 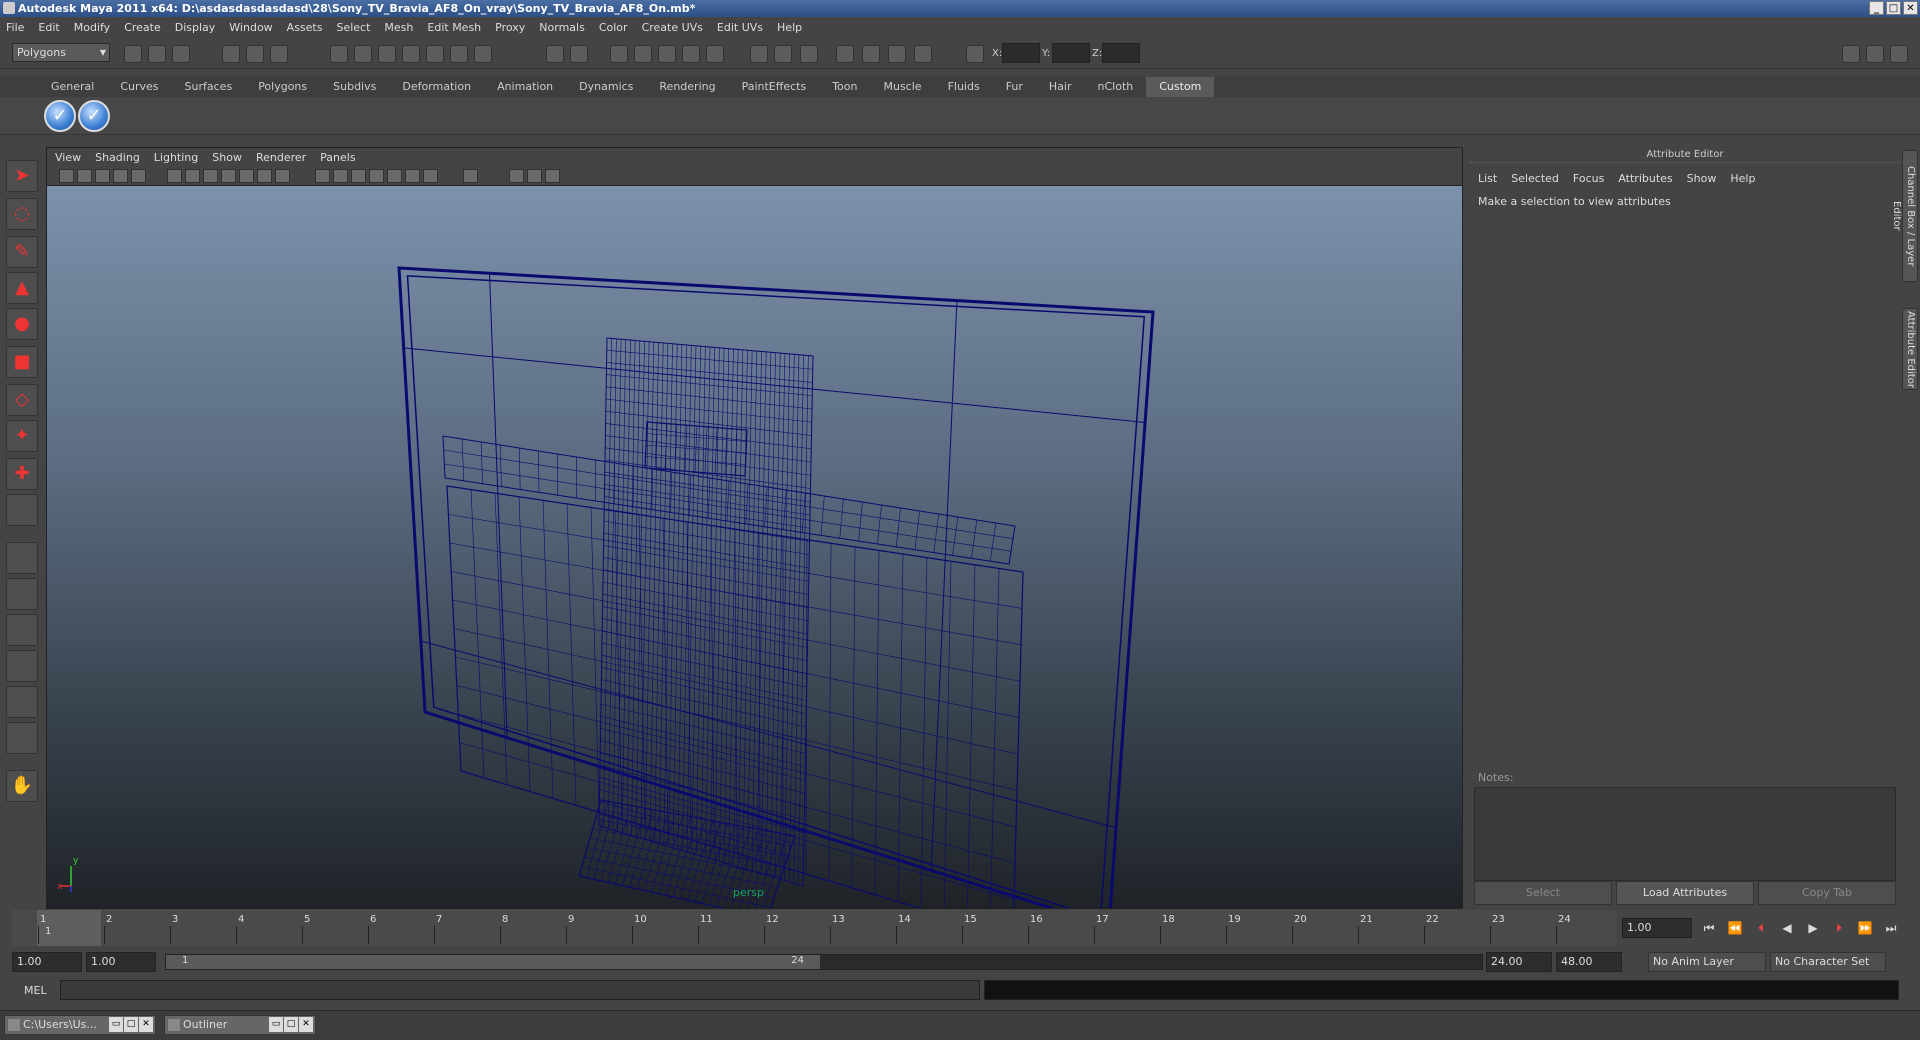 I want to click on hypershade-icon, so click(x=691, y=54).